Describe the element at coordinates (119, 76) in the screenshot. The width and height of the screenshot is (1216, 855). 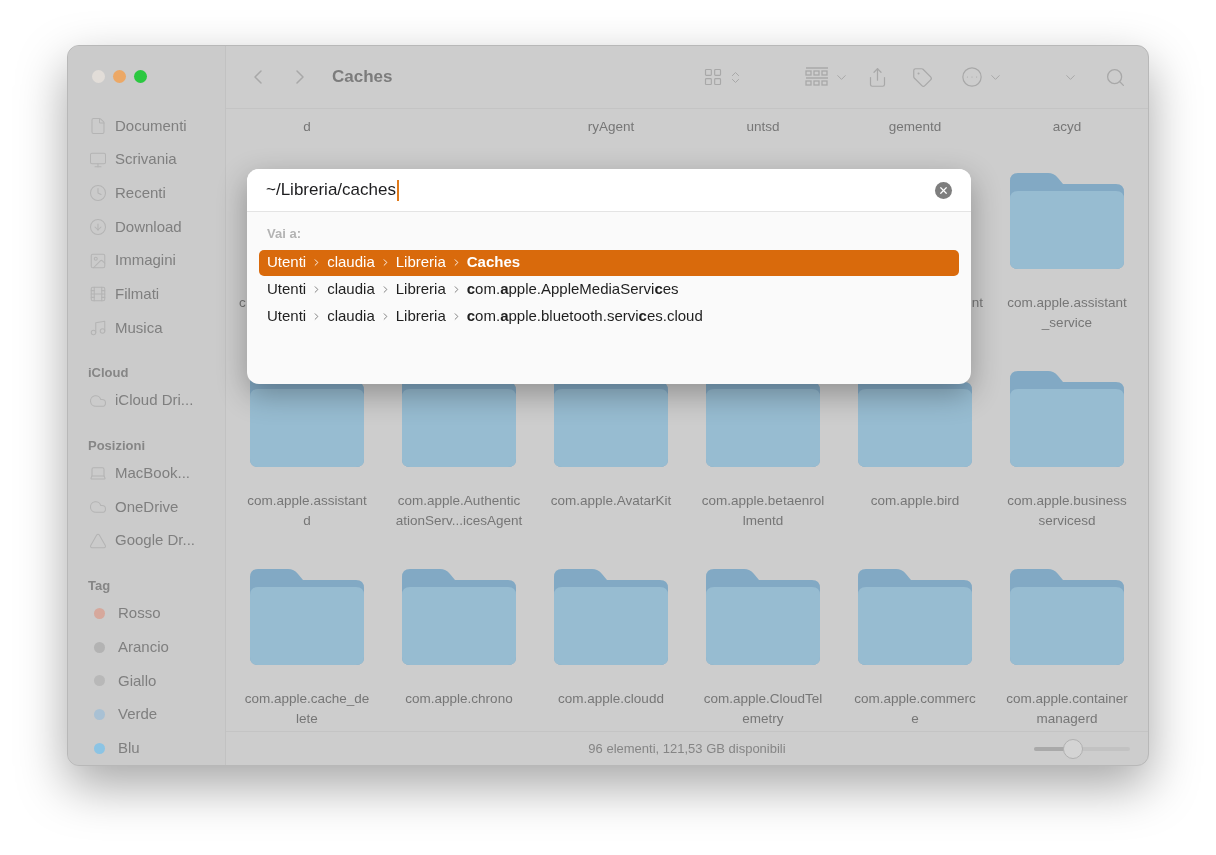
I see `minimize-button` at that location.